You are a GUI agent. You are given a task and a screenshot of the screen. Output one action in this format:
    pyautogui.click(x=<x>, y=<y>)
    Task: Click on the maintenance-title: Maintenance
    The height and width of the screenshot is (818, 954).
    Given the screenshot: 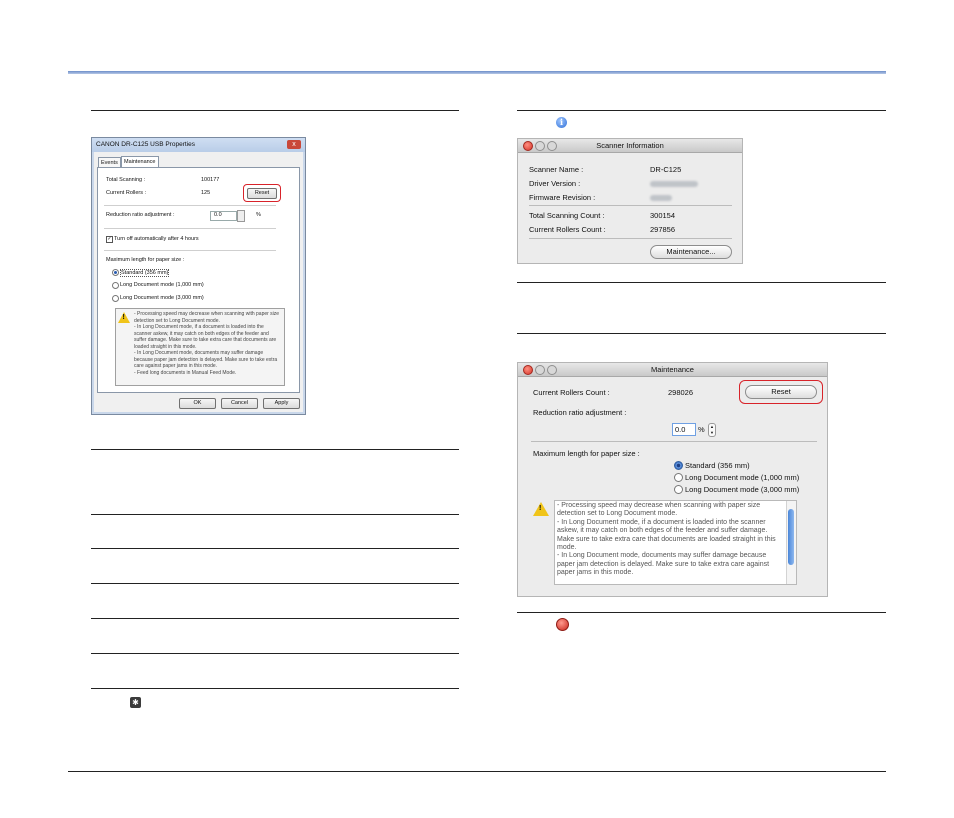 What is the action you would take?
    pyautogui.click(x=672, y=369)
    